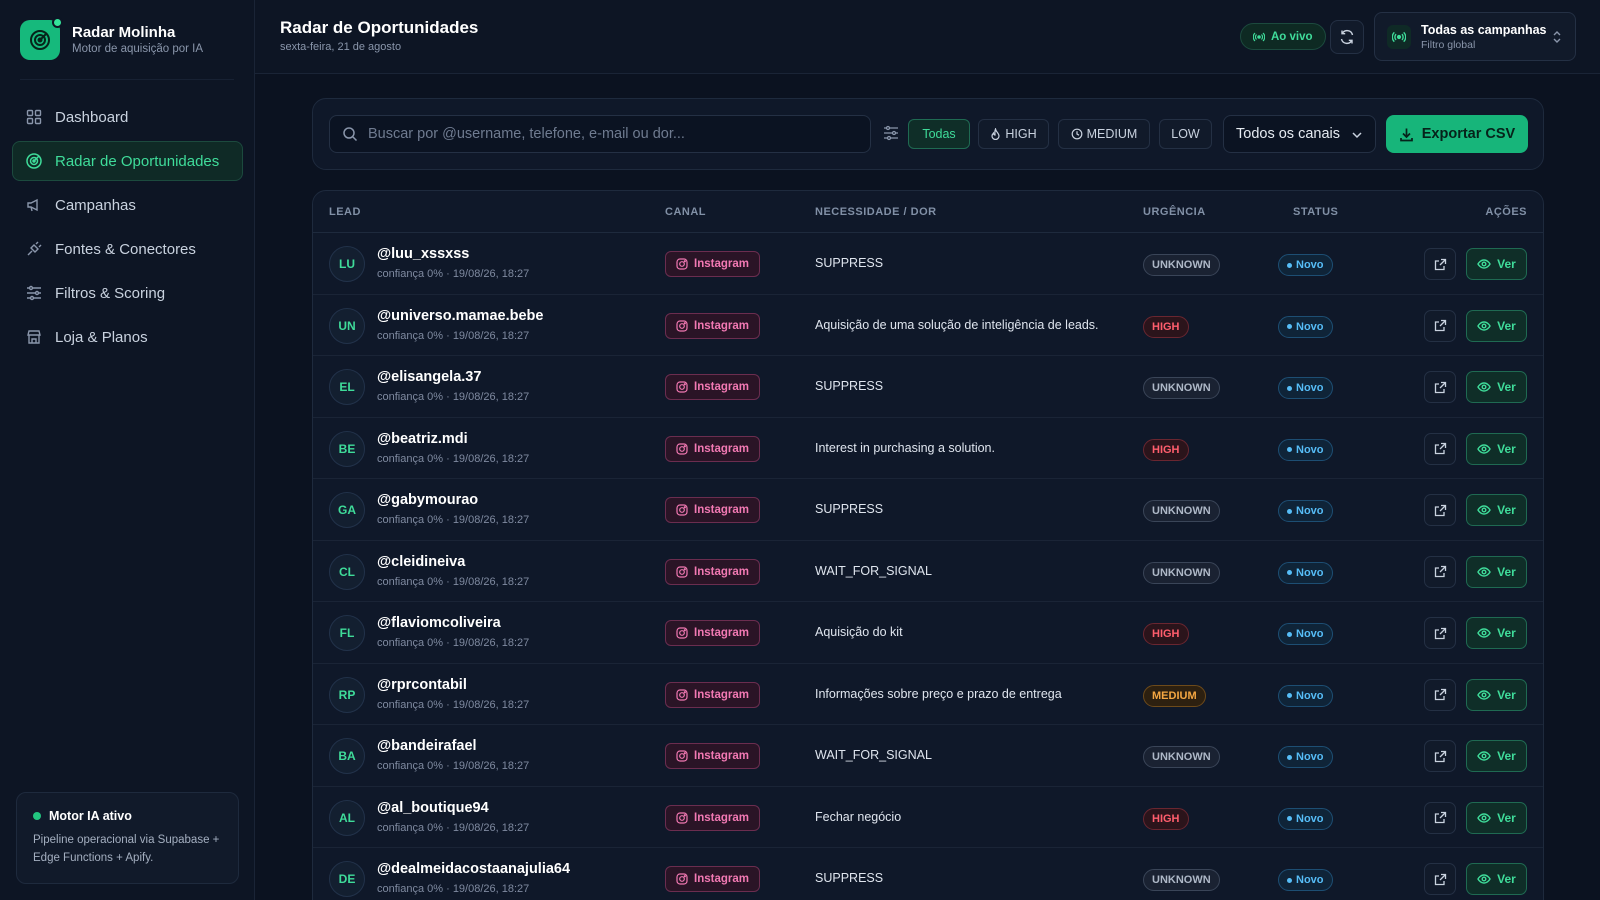 The height and width of the screenshot is (900, 1600). I want to click on avatar: GA, so click(347, 510).